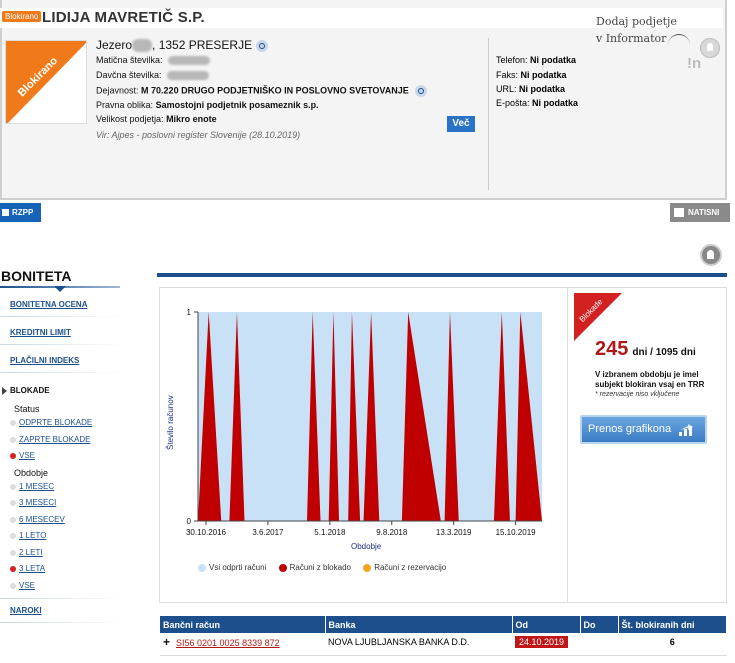 The image size is (735, 663). I want to click on x-tick-label-4: 13.3.2019, so click(454, 532).